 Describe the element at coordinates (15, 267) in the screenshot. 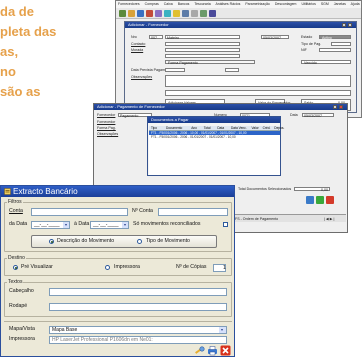

I see `preview-radio` at that location.